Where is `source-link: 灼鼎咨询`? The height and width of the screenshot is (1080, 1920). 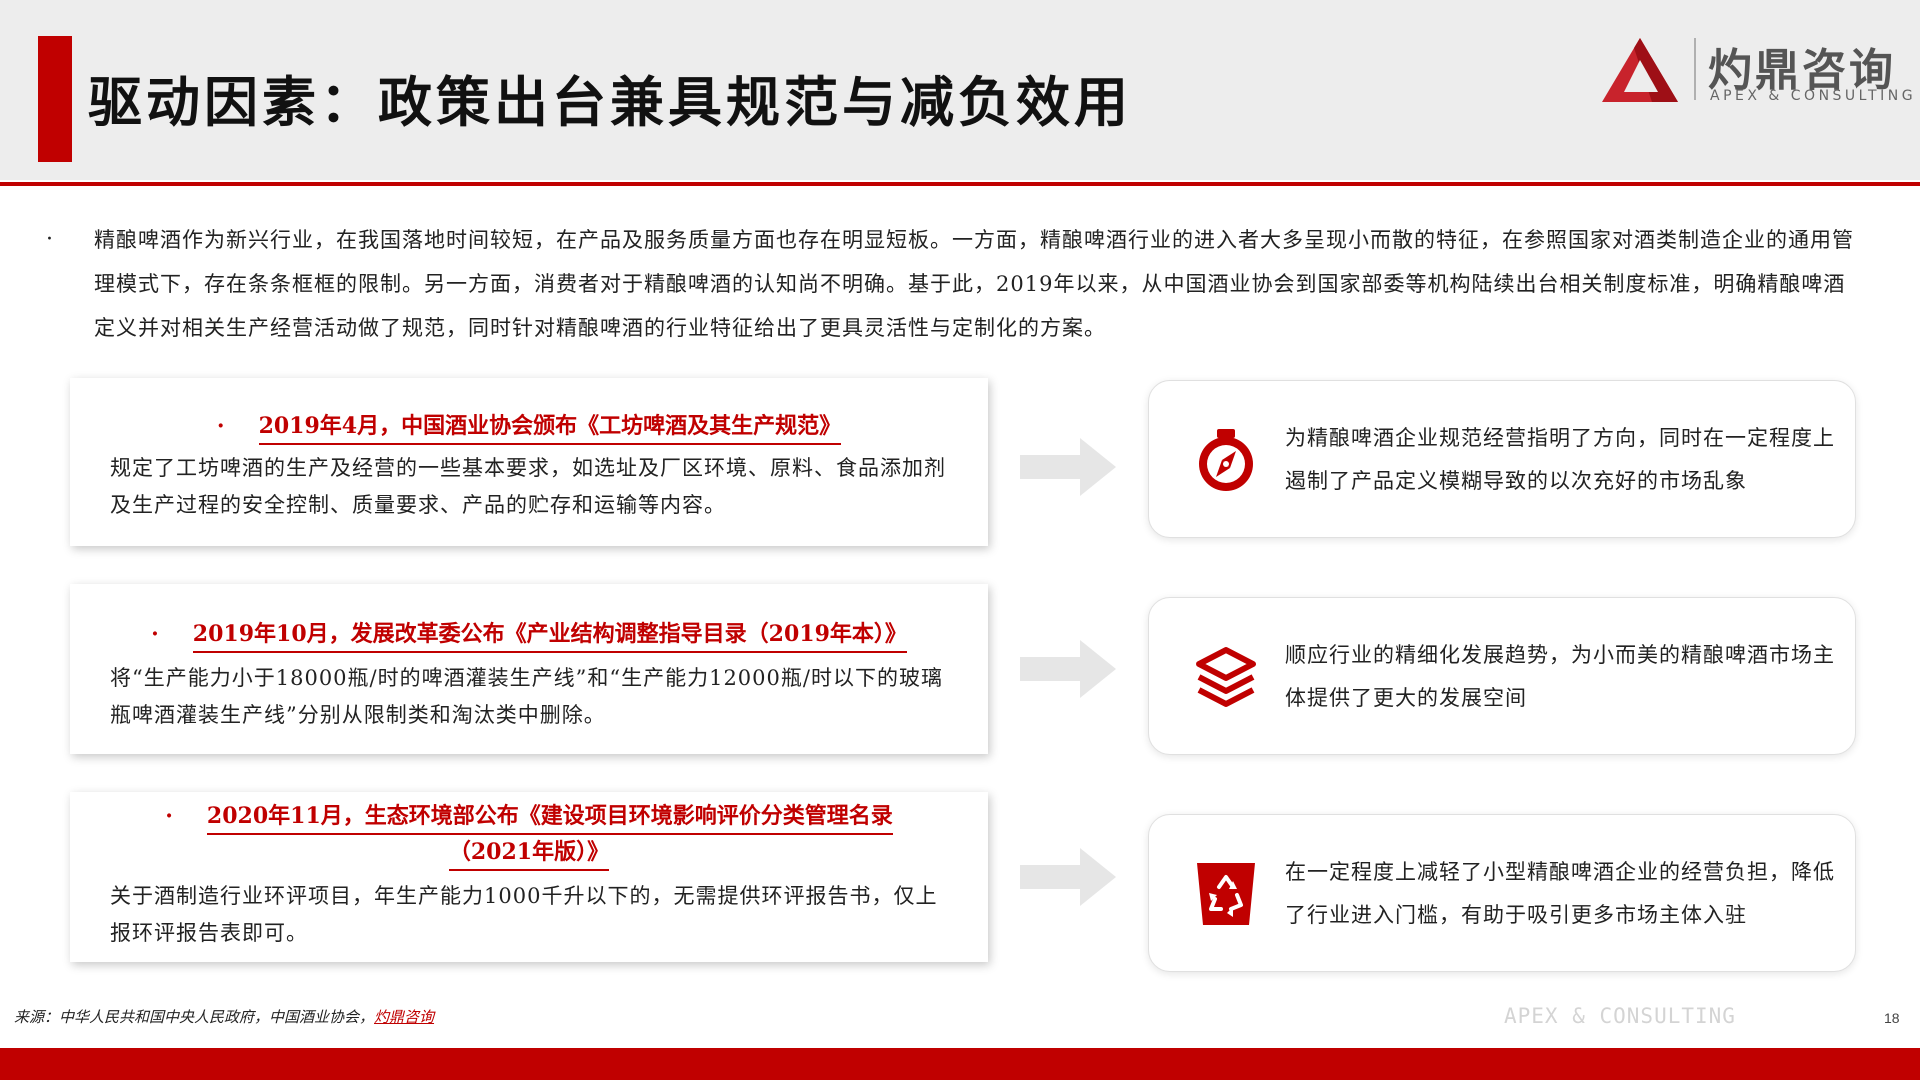
source-link: 灼鼎咨询 is located at coordinates (404, 1017).